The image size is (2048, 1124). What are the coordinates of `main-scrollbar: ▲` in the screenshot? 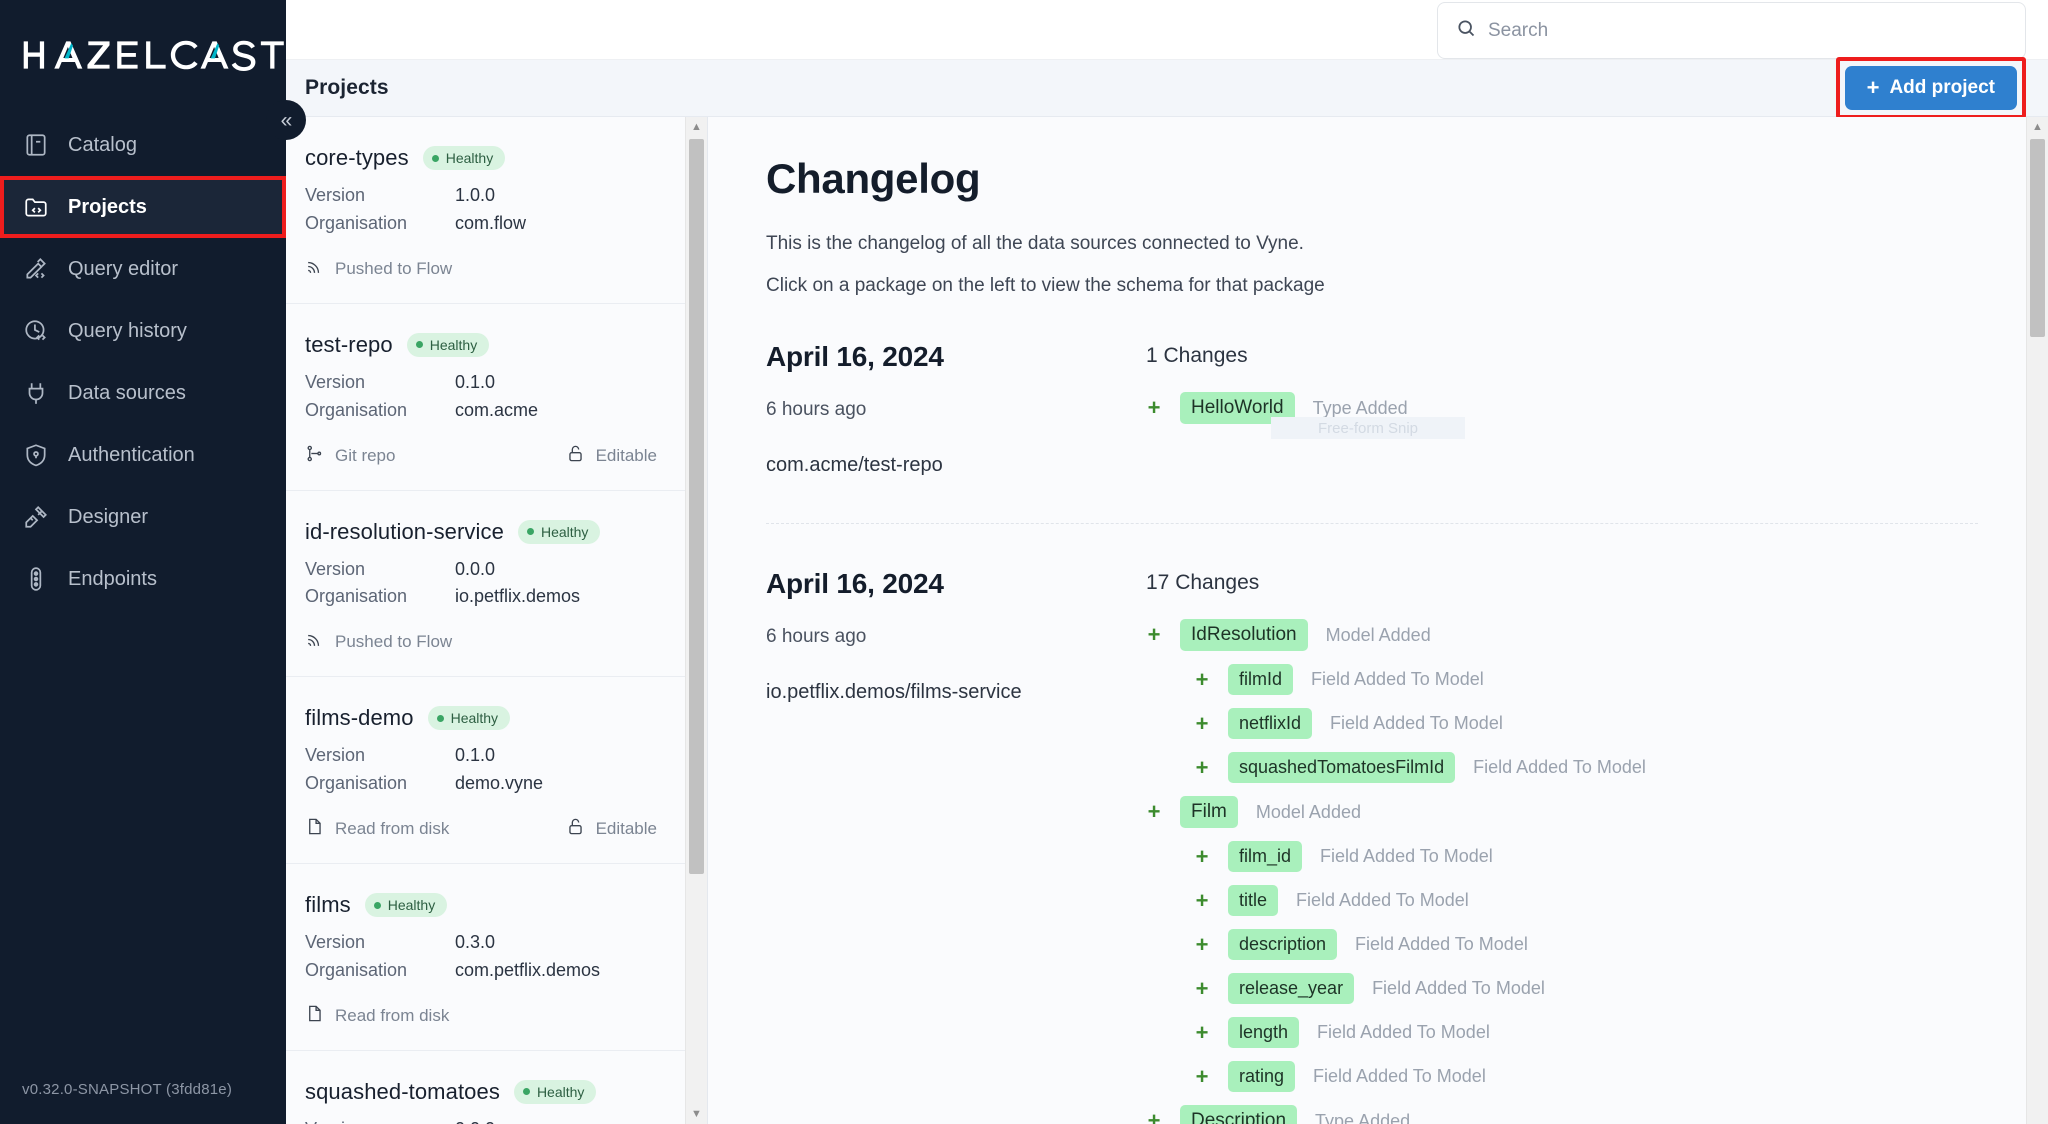 It's located at (2037, 620).